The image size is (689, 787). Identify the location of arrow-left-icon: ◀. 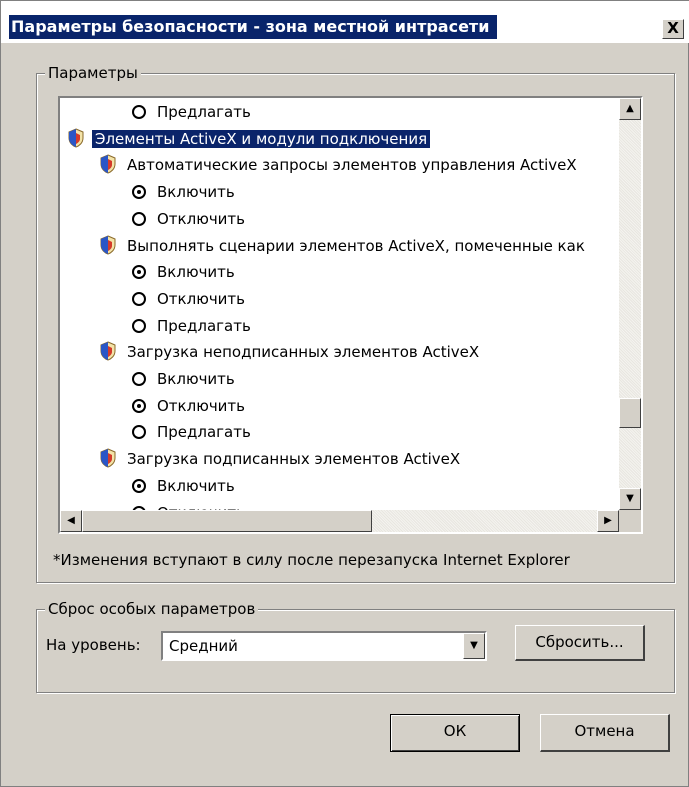
(71, 520).